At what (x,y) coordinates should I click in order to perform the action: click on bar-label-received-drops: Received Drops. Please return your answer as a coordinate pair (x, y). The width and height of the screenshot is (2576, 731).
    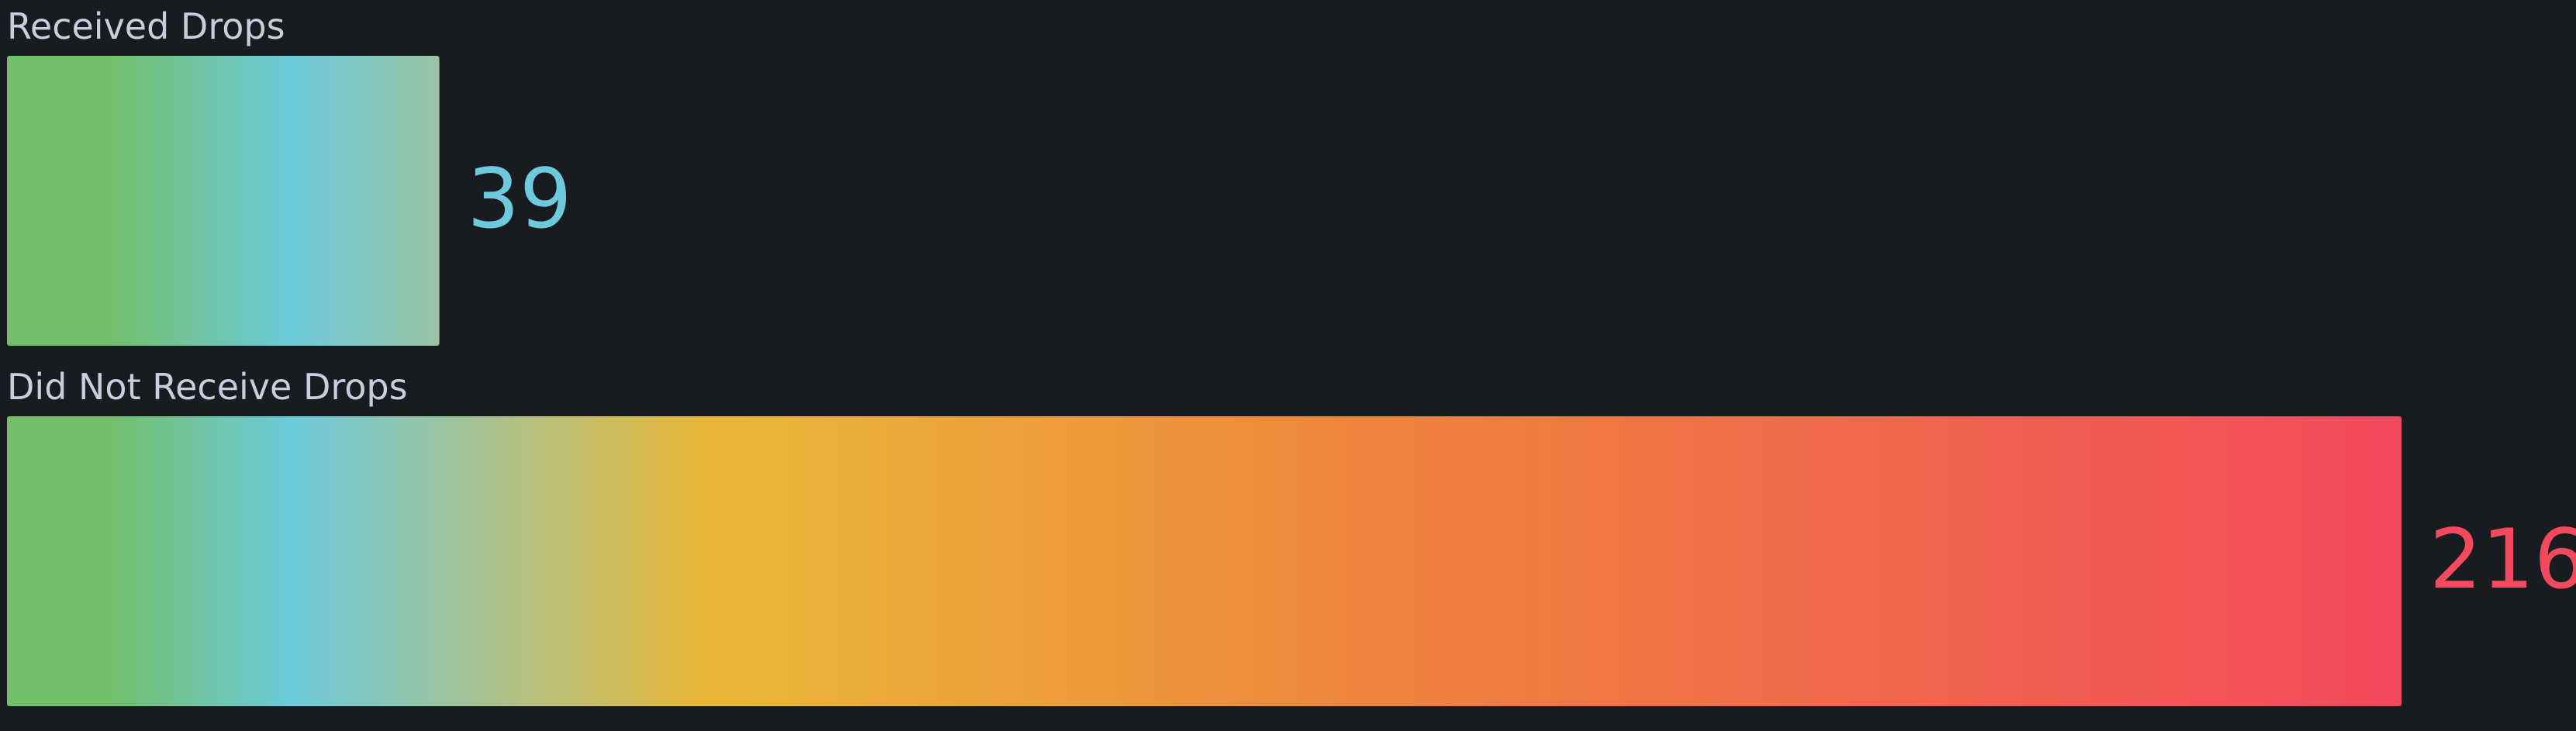
    Looking at the image, I should click on (146, 26).